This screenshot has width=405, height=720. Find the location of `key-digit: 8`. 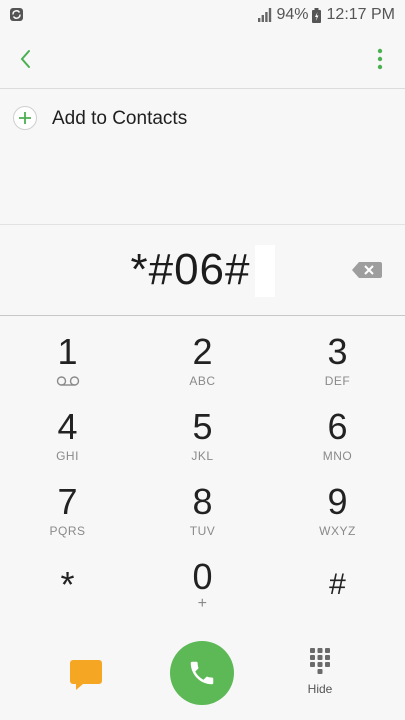

key-digit: 8 is located at coordinates (202, 501).